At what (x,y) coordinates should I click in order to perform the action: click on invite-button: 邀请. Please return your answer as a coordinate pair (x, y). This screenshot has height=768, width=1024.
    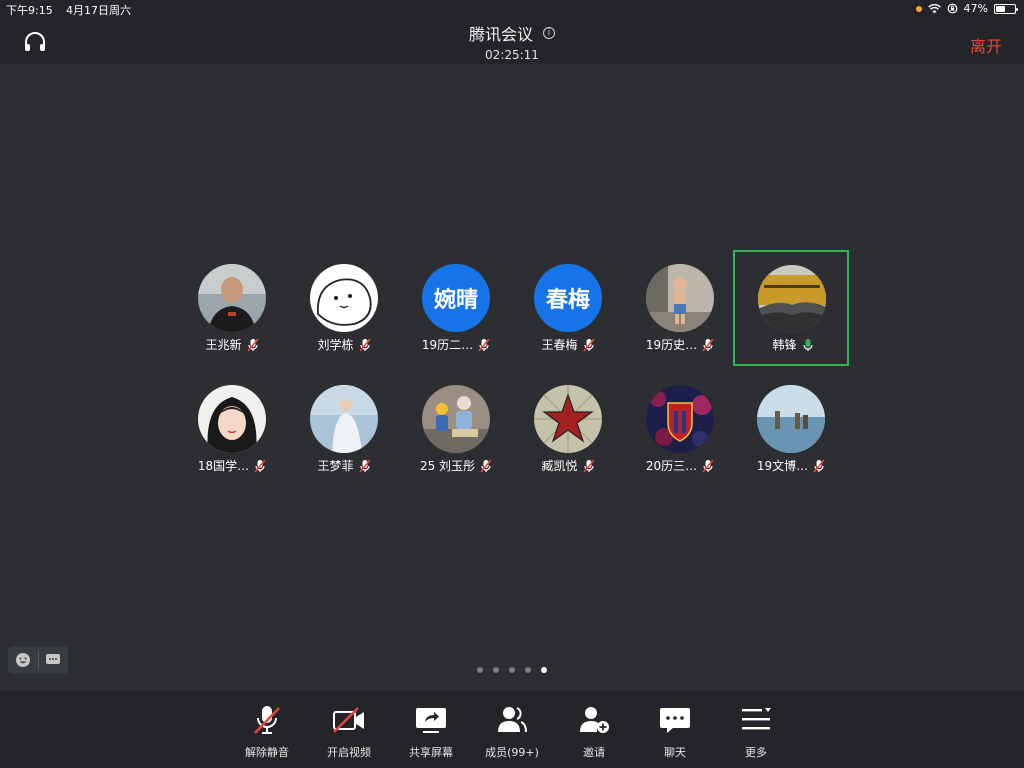
    Looking at the image, I should click on (594, 732).